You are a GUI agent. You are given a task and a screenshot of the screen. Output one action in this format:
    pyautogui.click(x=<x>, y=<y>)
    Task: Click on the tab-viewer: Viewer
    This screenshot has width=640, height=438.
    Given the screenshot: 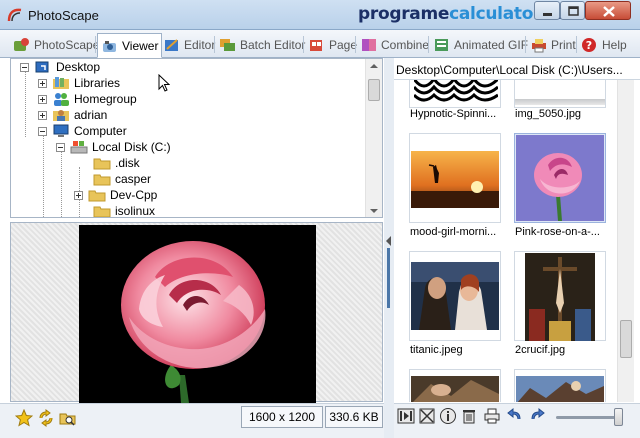 What is the action you would take?
    pyautogui.click(x=130, y=45)
    